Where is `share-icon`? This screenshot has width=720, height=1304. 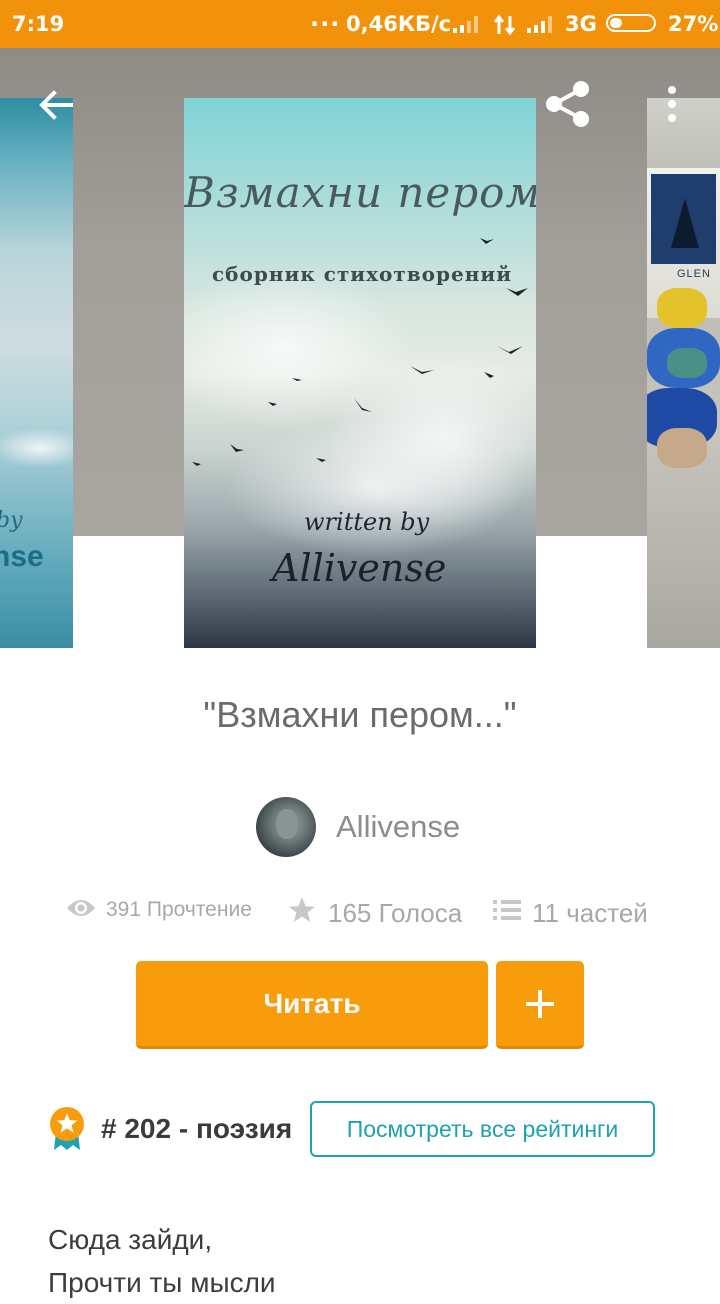
share-icon is located at coordinates (568, 104).